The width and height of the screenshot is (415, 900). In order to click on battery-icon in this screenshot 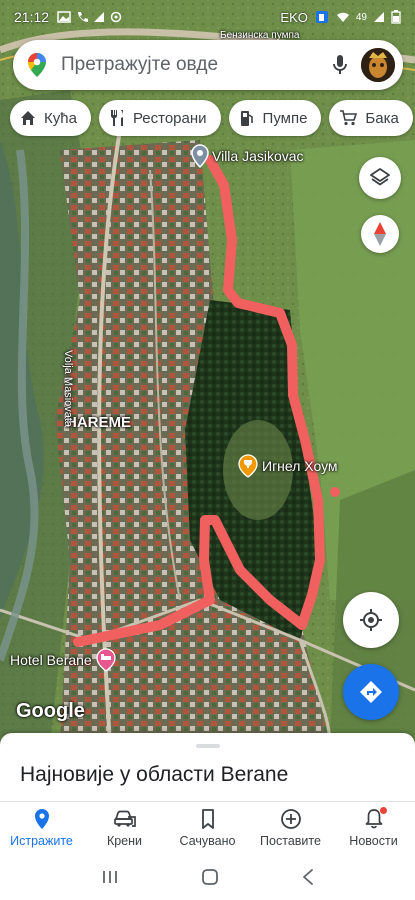, I will do `click(396, 17)`.